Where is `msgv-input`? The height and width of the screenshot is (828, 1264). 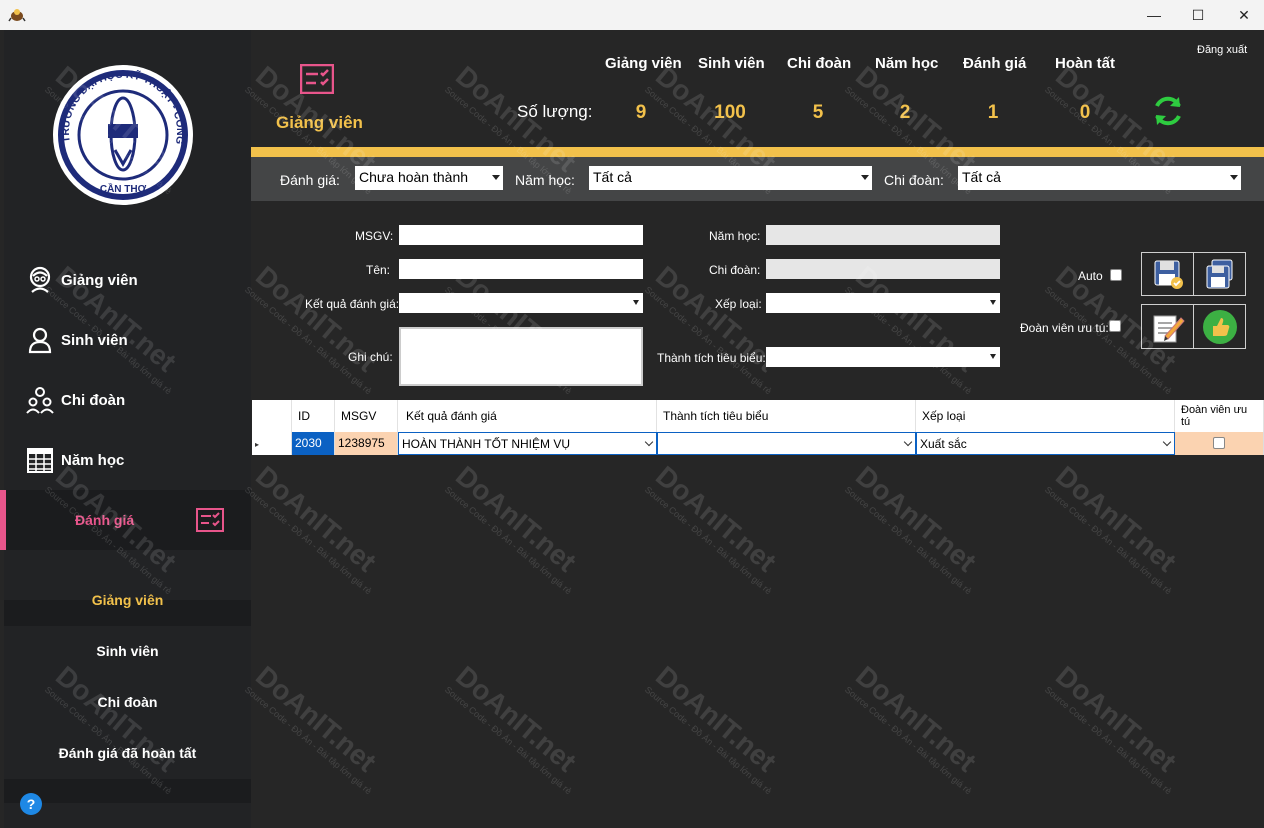
msgv-input is located at coordinates (521, 235).